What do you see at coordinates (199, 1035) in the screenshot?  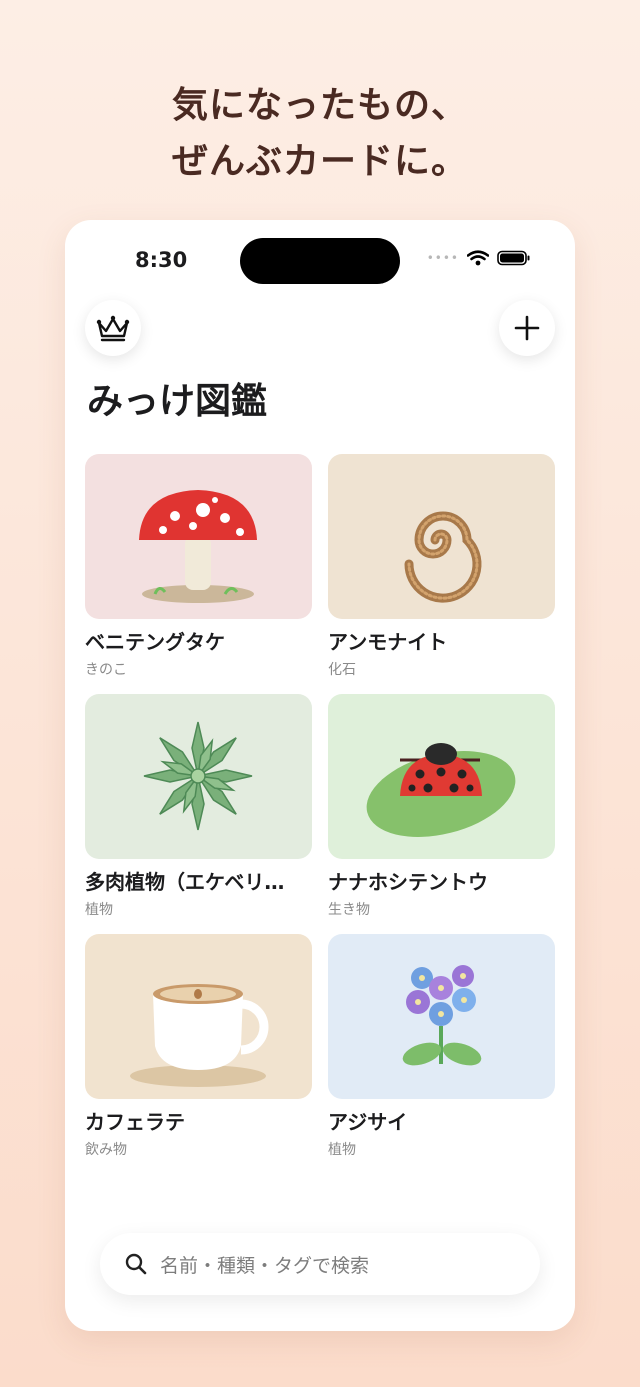 I see `latte-illustration` at bounding box center [199, 1035].